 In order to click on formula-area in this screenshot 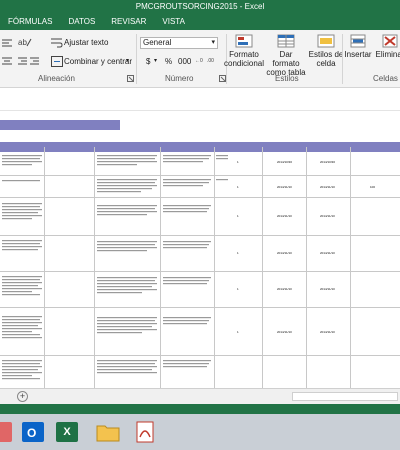, I will do `click(200, 100)`.